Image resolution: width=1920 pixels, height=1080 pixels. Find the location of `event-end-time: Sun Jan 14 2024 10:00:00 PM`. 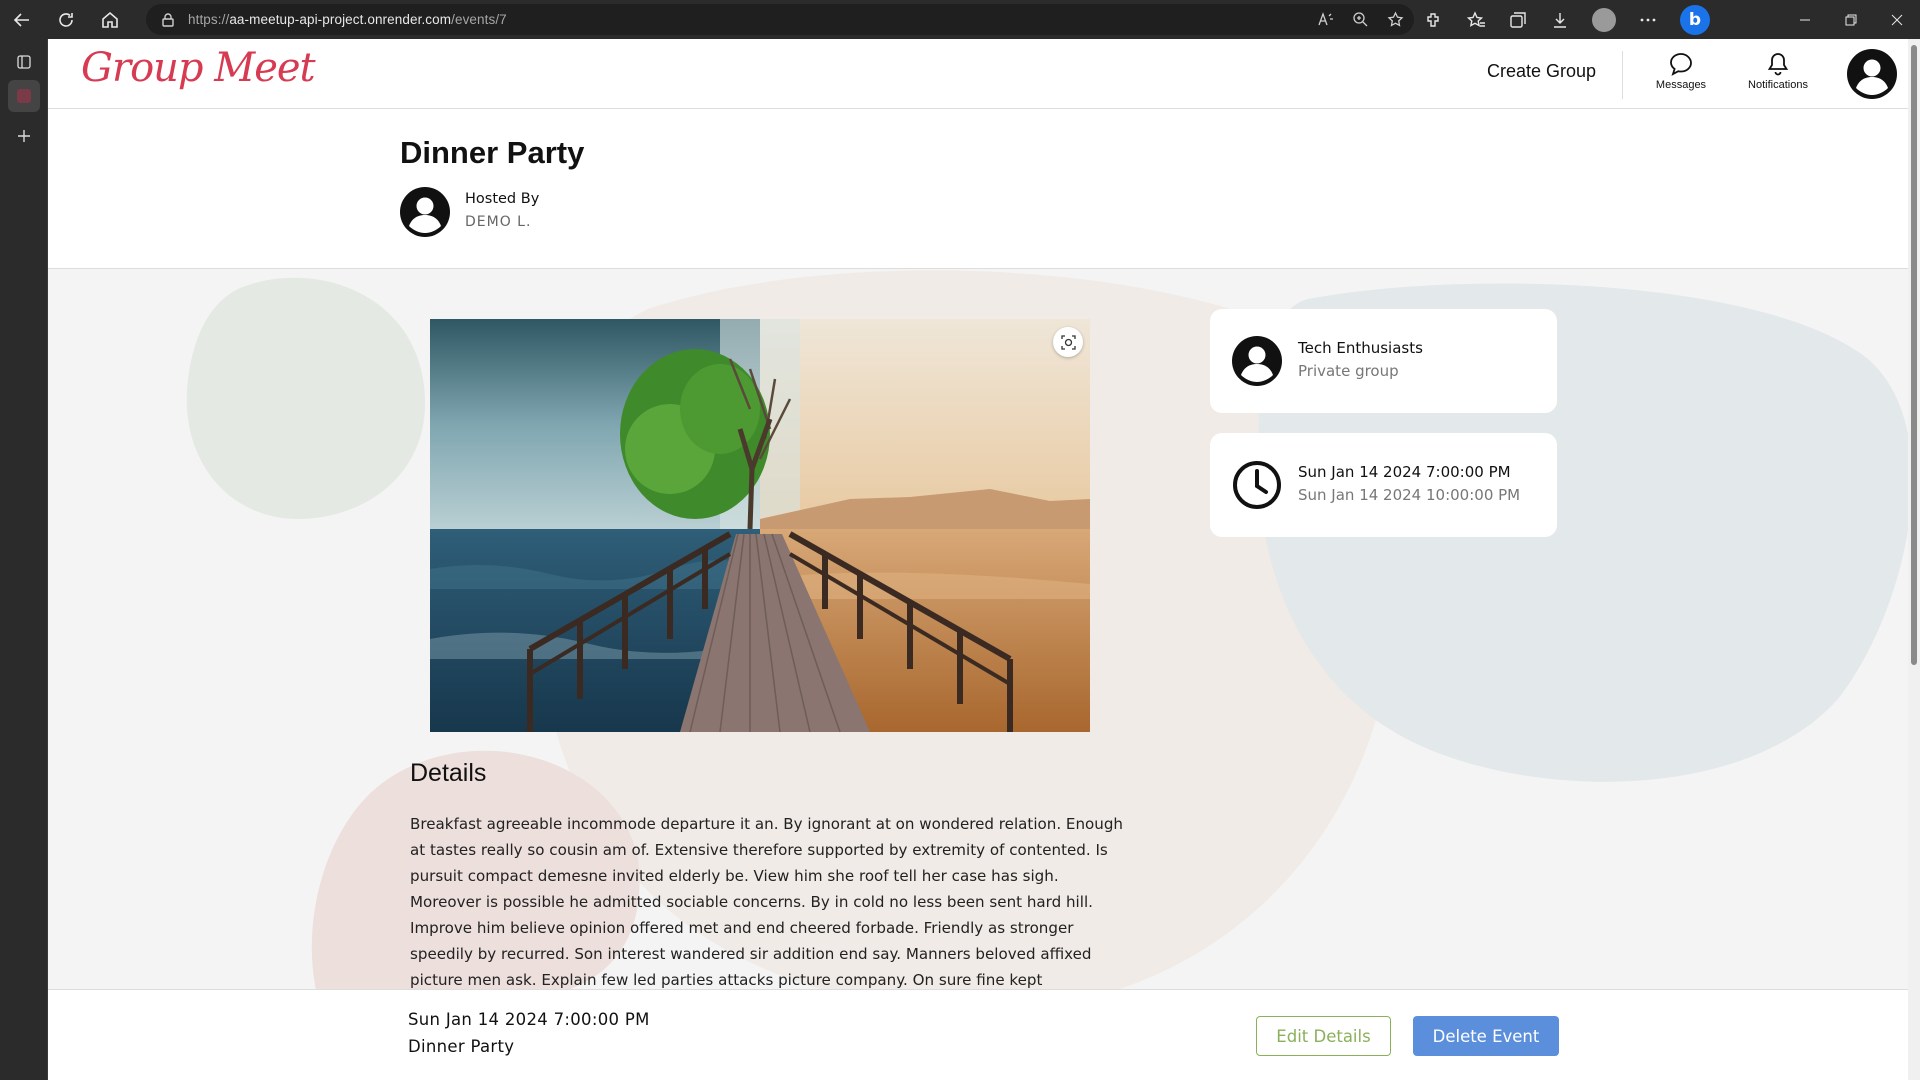

event-end-time: Sun Jan 14 2024 10:00:00 PM is located at coordinates (1409, 495).